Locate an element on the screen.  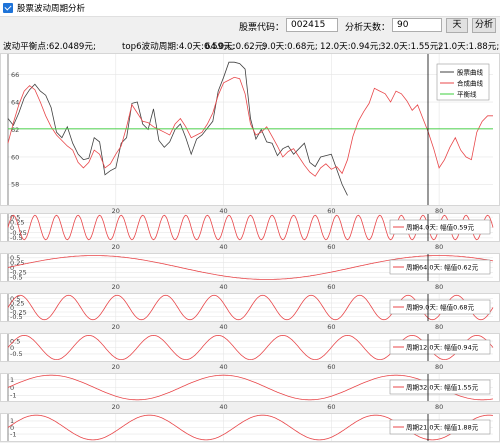
legend-label: 周期21.0天: 幅值1.88元 is located at coordinates (442, 427).